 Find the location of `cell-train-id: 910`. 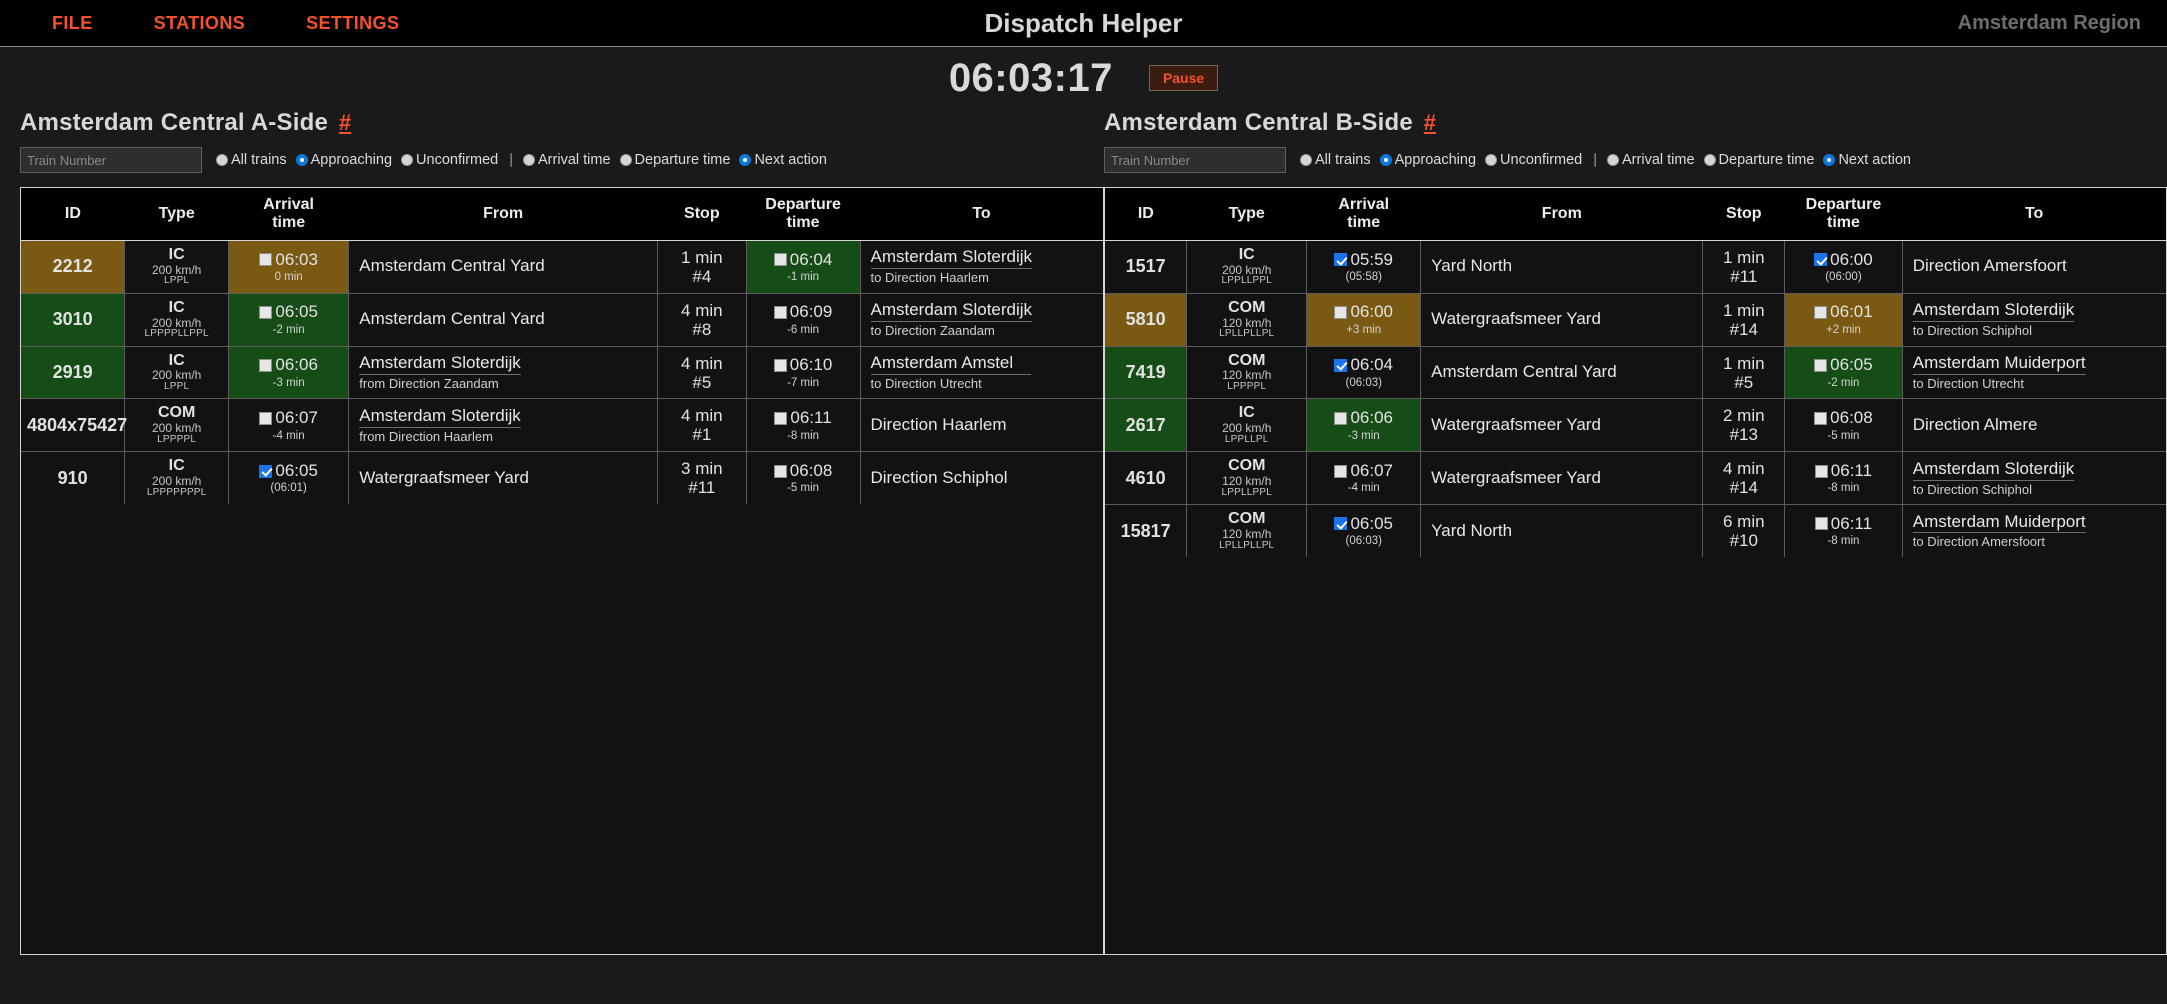

cell-train-id: 910 is located at coordinates (73, 478).